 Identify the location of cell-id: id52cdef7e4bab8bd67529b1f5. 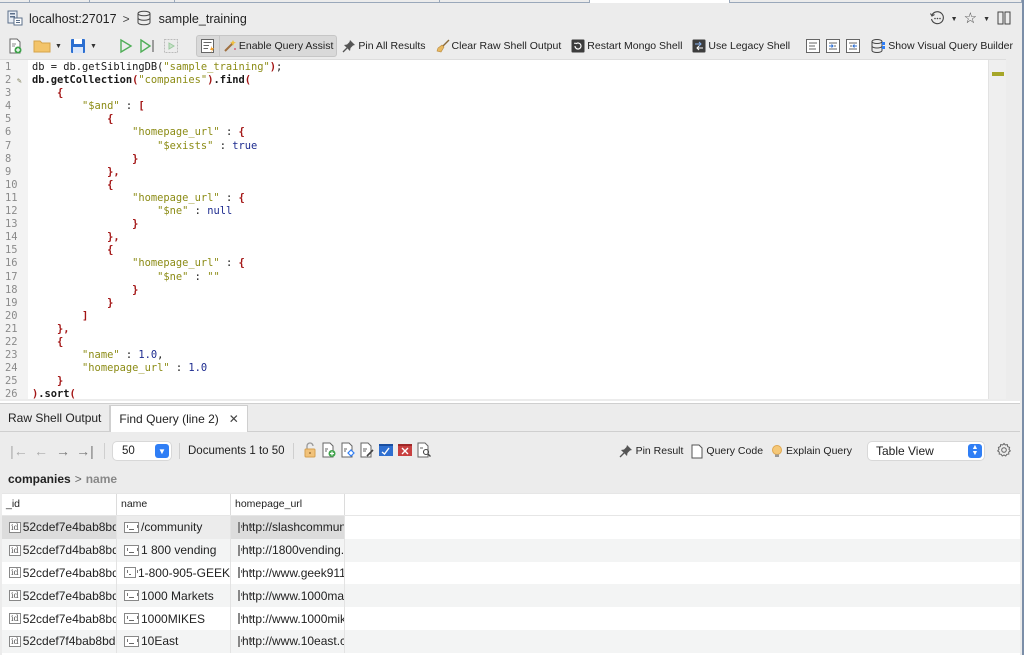
(59, 596).